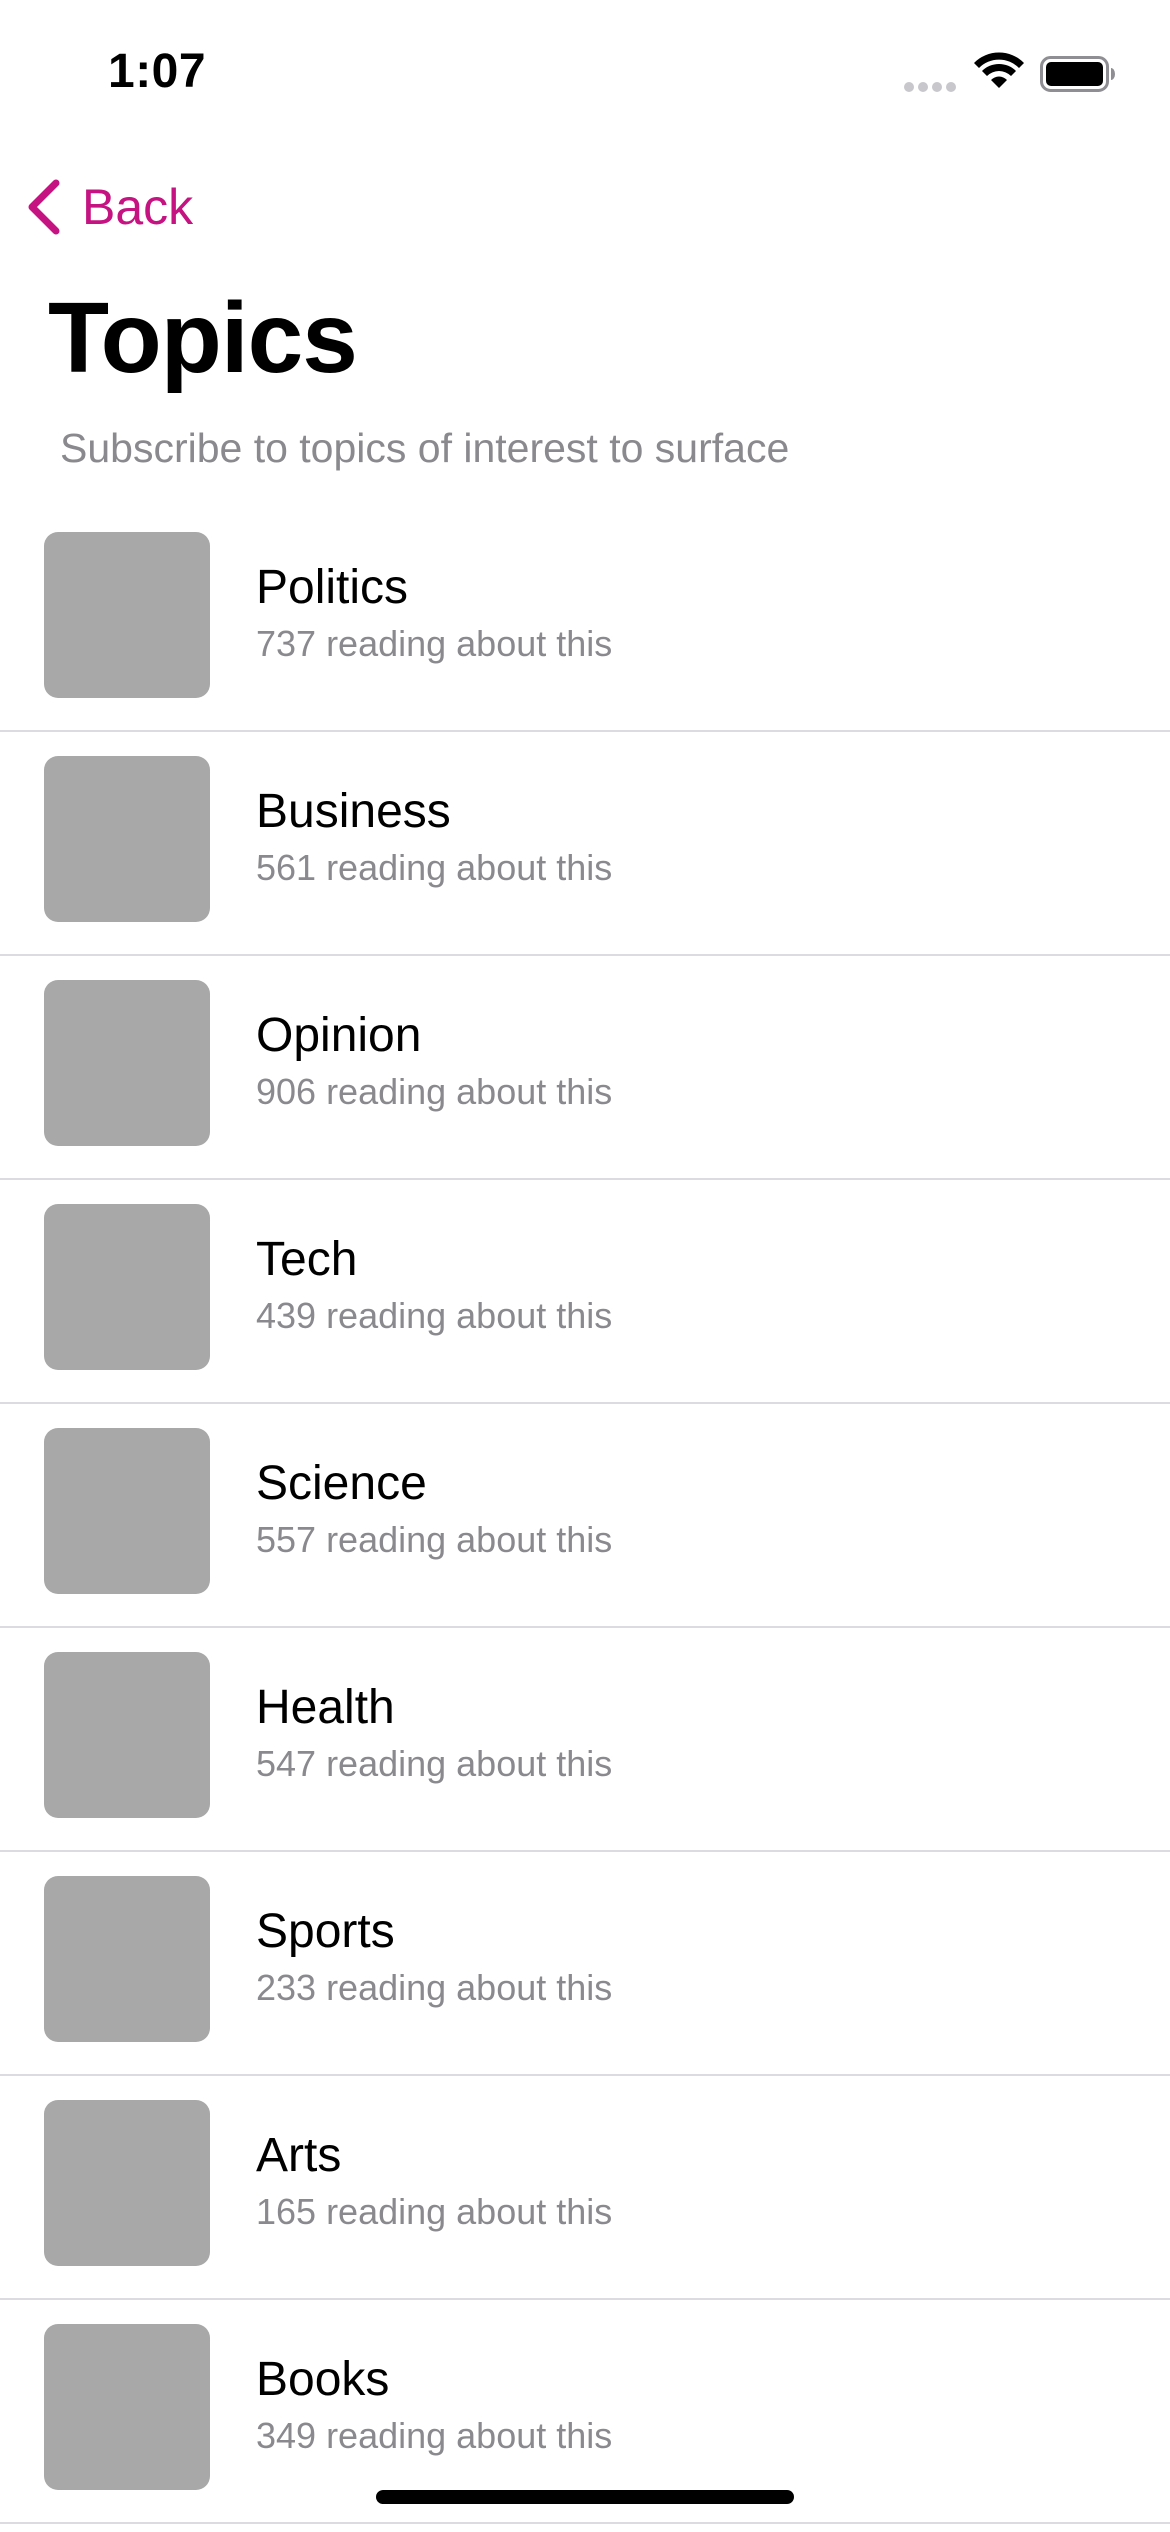  Describe the element at coordinates (434, 643) in the screenshot. I see `topic-reader-count: 737 reading about this` at that location.